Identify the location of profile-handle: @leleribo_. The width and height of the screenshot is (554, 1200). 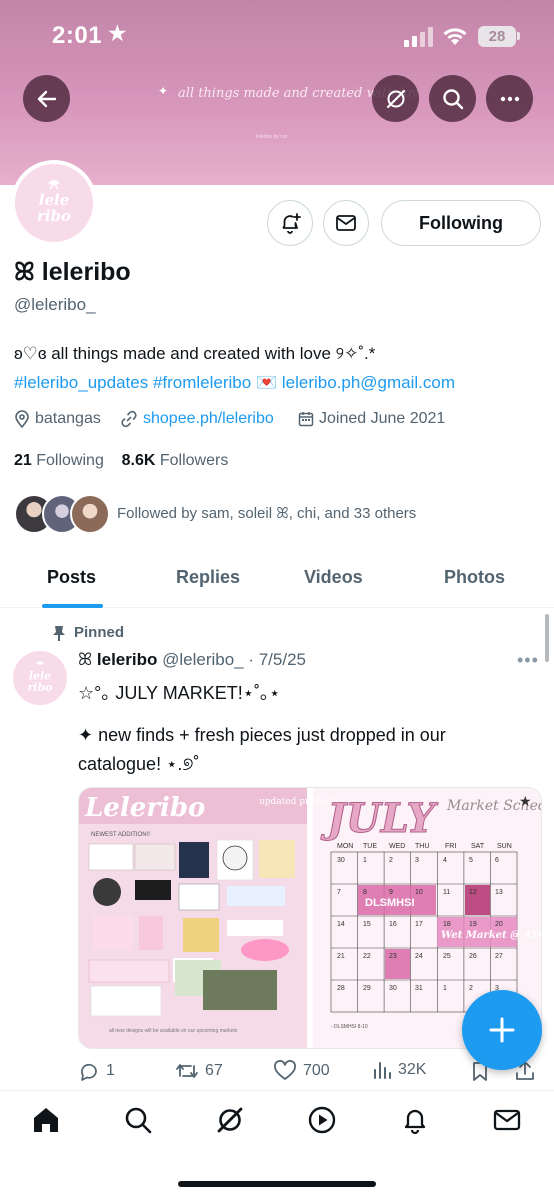
(55, 304).